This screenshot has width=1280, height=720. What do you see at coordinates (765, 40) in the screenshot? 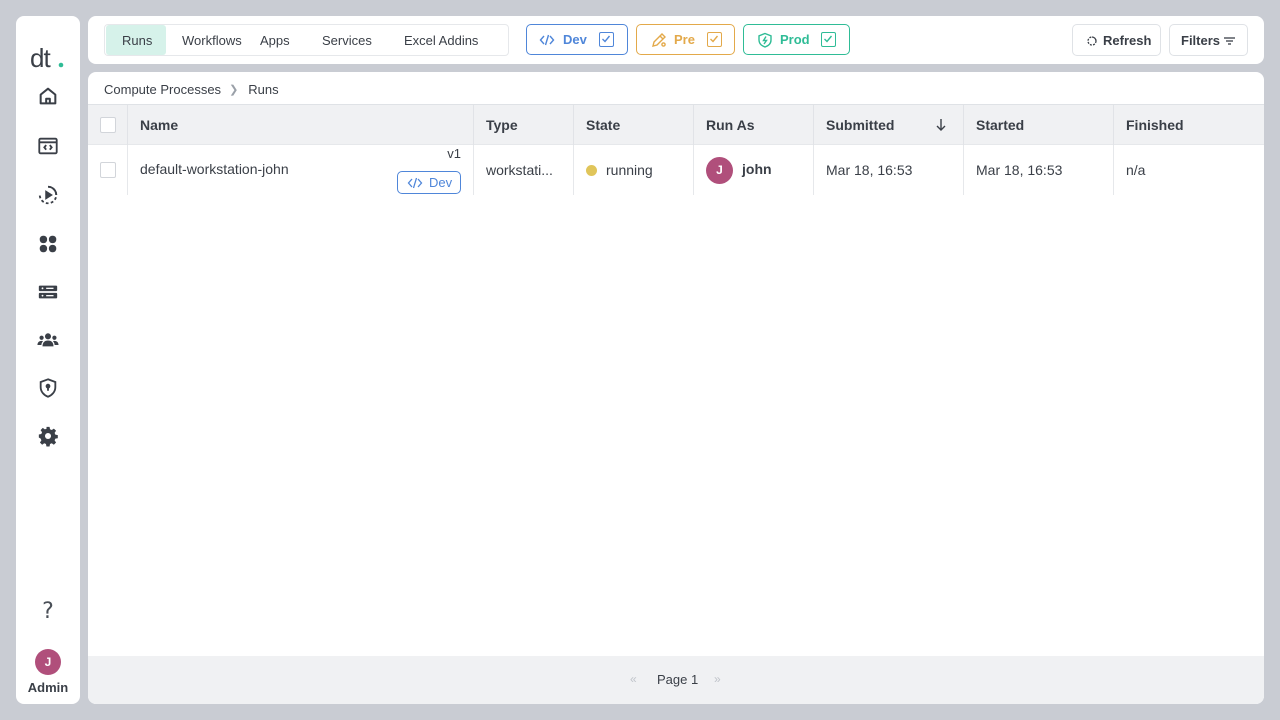
I see `shield-bolt-icon` at bounding box center [765, 40].